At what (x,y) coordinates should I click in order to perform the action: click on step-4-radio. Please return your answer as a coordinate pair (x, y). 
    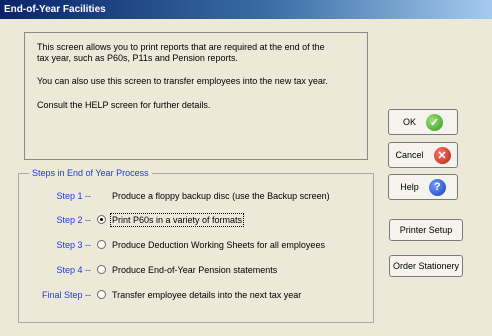
    Looking at the image, I should click on (101, 269).